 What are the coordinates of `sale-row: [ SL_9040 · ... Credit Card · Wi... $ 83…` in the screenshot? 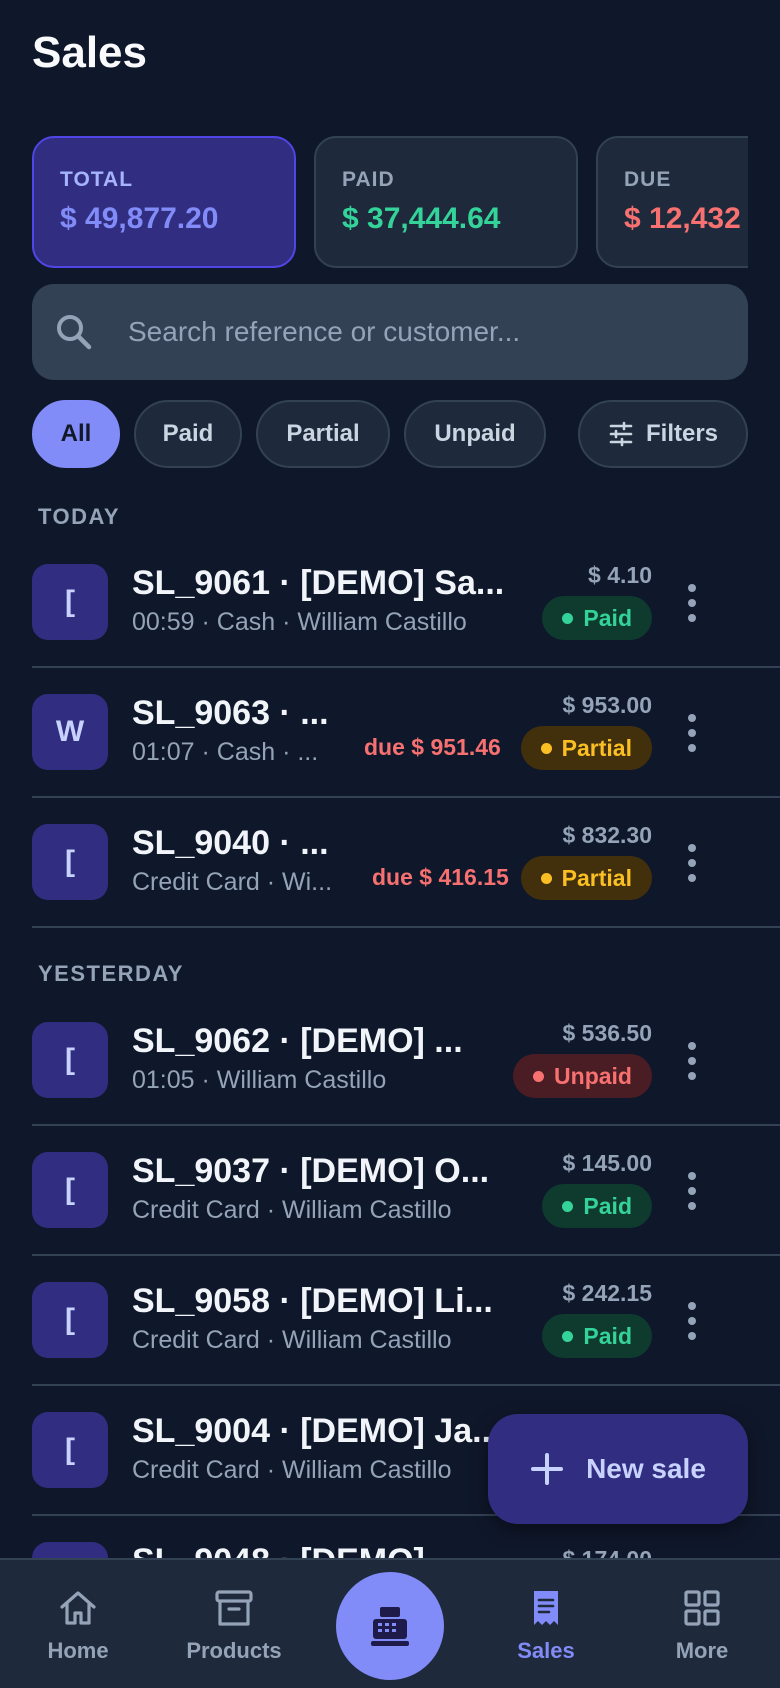 It's located at (406, 863).